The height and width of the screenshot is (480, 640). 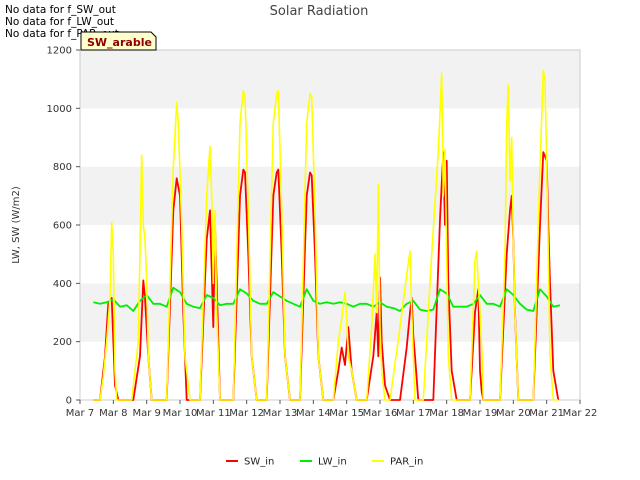 What do you see at coordinates (346, 413) in the screenshot?
I see `x-tick-label: Mar 15` at bounding box center [346, 413].